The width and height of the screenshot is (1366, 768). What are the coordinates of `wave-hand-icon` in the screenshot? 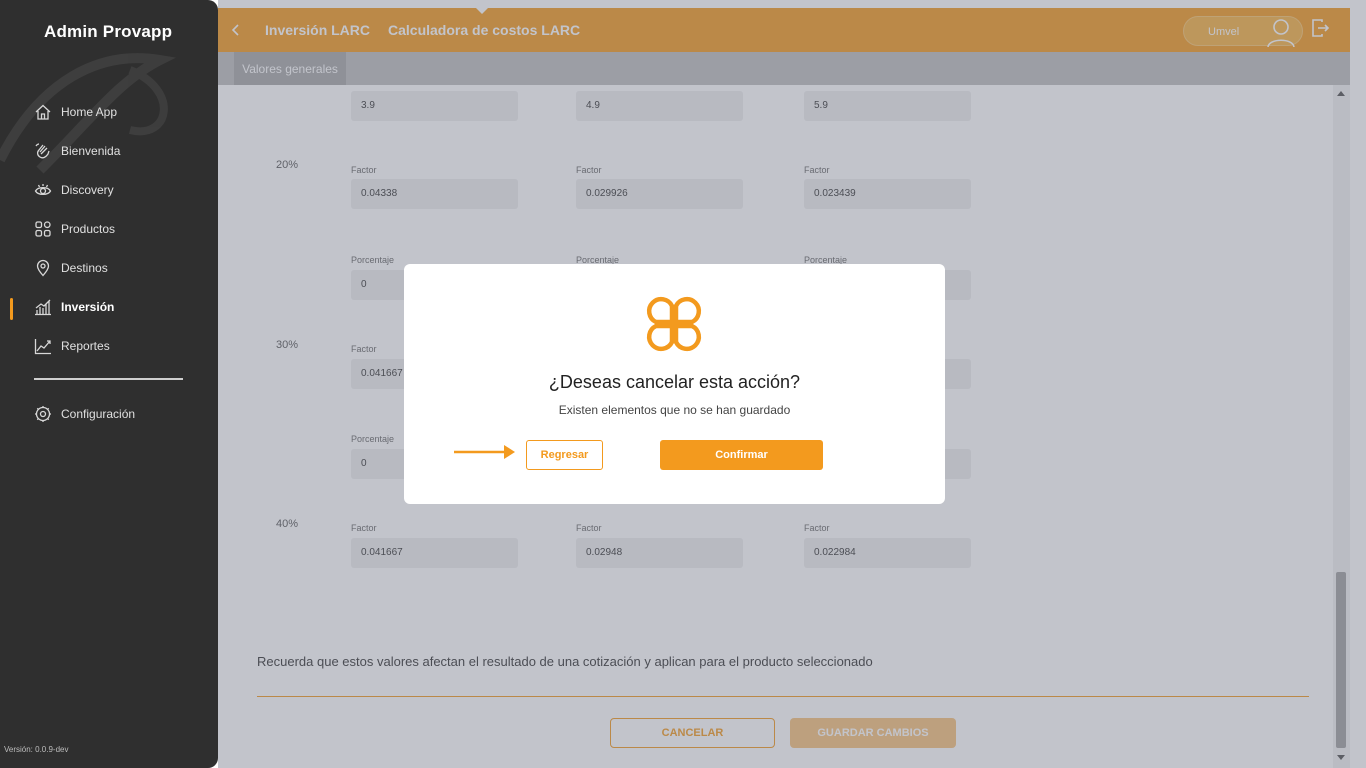 It's located at (42, 151).